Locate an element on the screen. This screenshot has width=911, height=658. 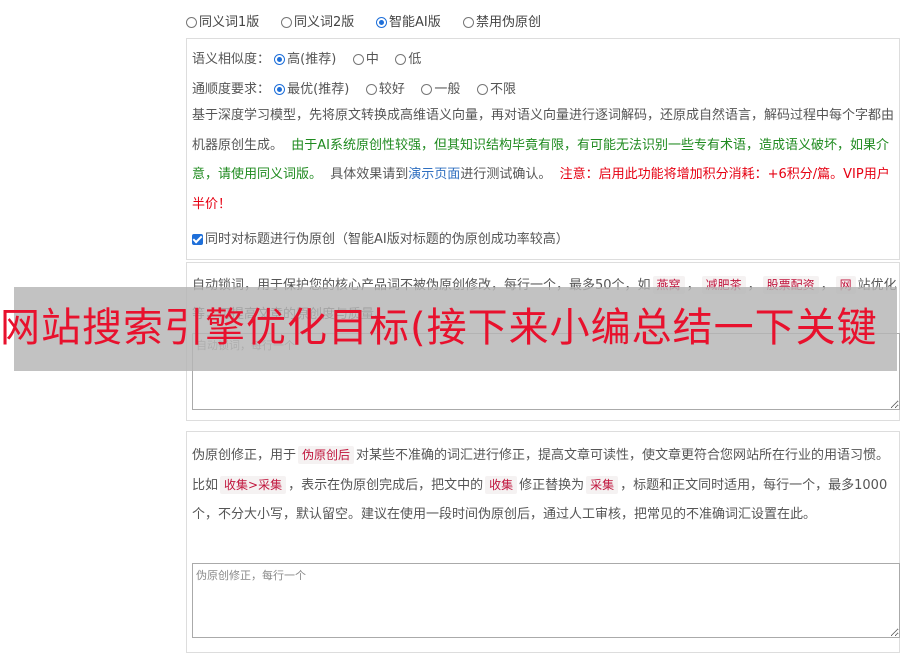
mode-option-disable: 禁用伪原创 is located at coordinates (502, 20).